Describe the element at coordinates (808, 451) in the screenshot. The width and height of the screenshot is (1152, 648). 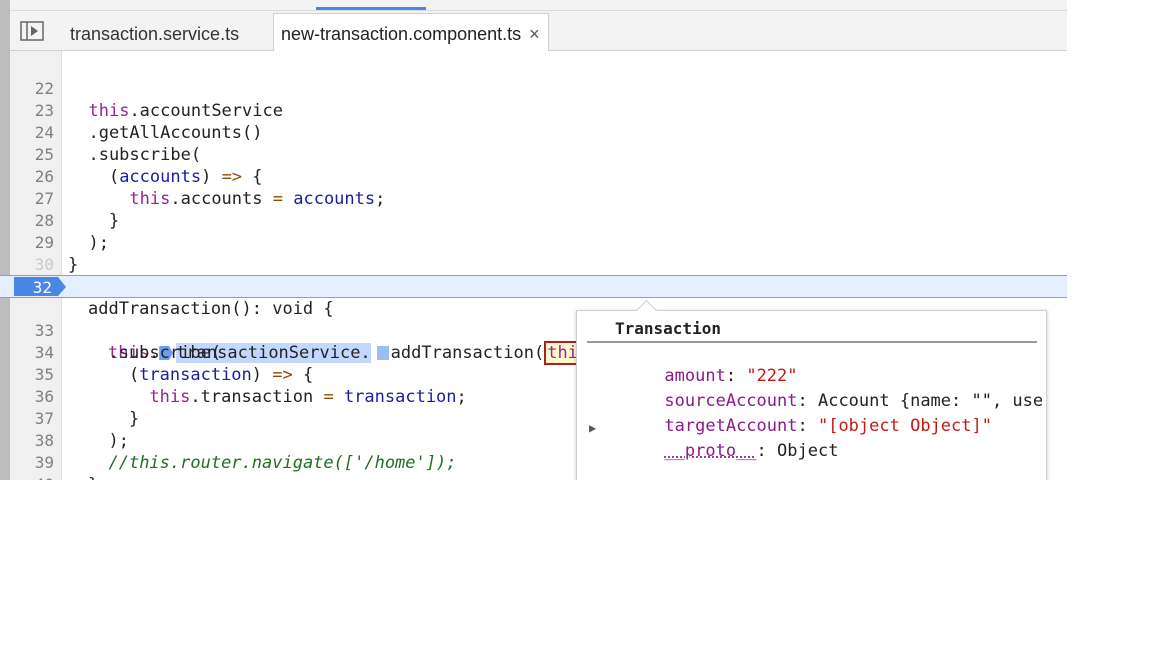
I see `property-value: Object` at that location.